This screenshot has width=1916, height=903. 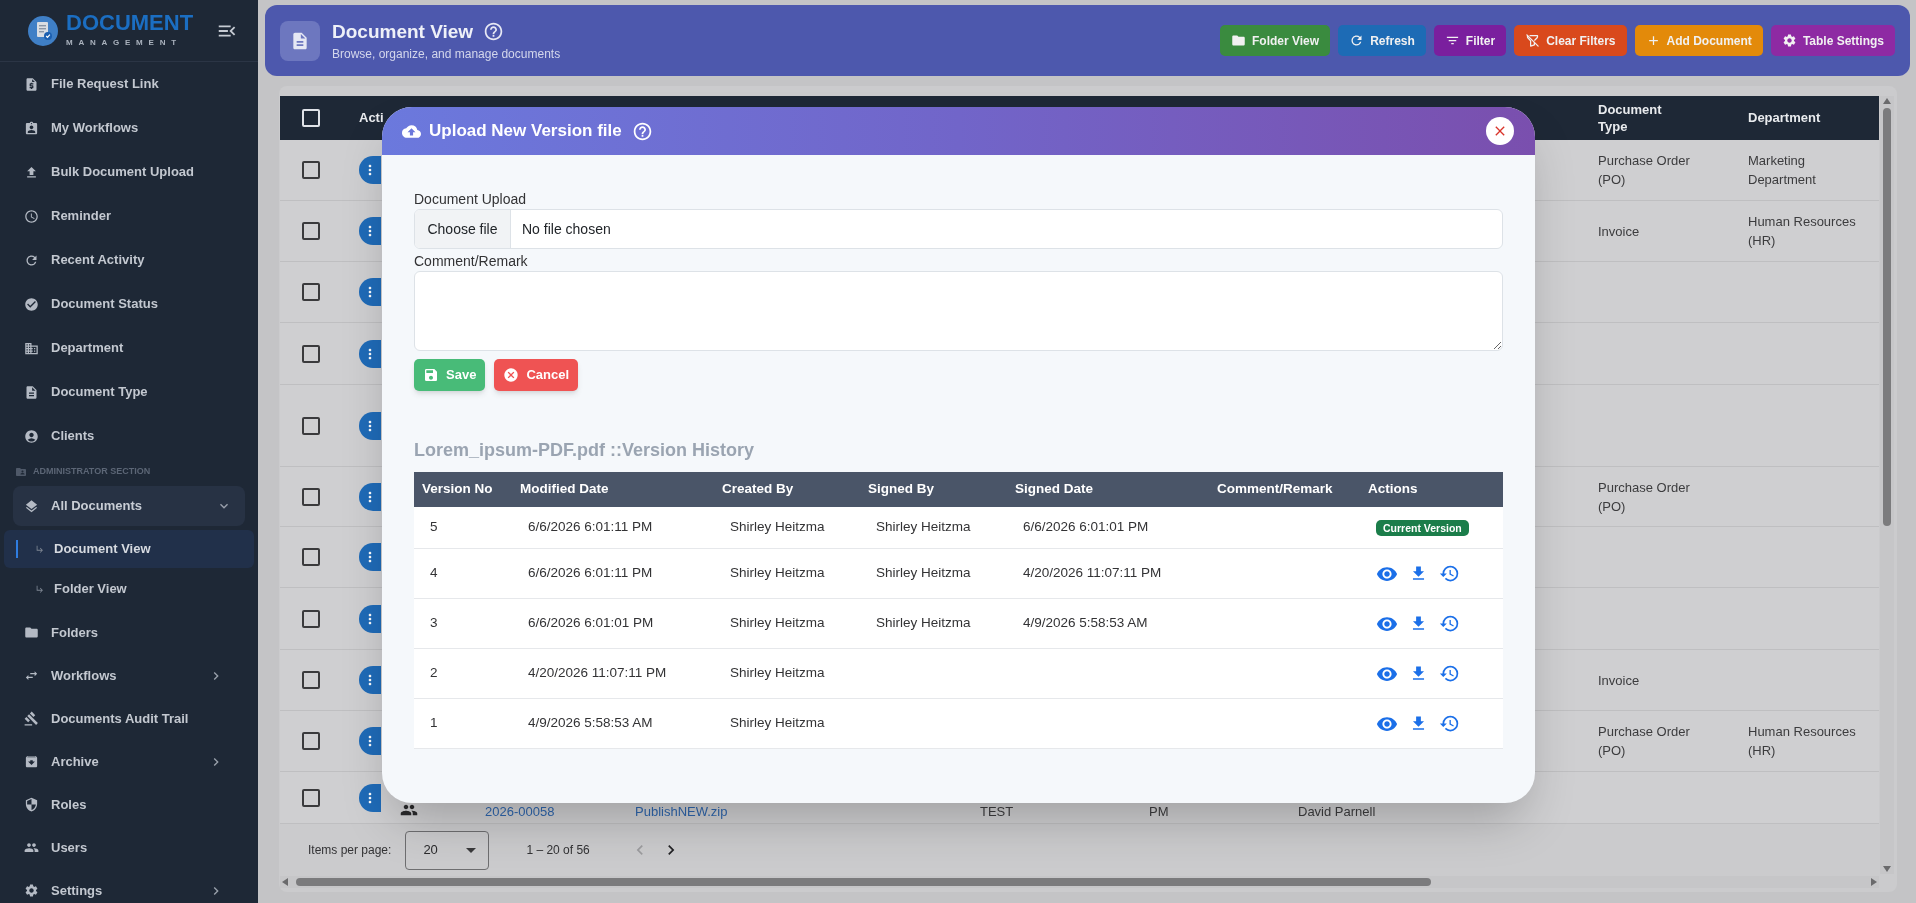 What do you see at coordinates (130, 23) in the screenshot?
I see `logo-title: DOCUMENT` at bounding box center [130, 23].